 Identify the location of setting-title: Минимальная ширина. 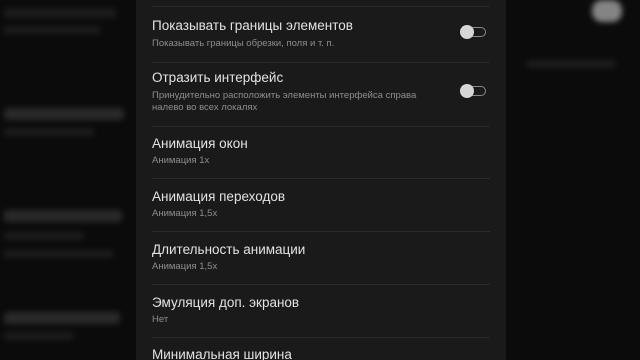
(222, 353).